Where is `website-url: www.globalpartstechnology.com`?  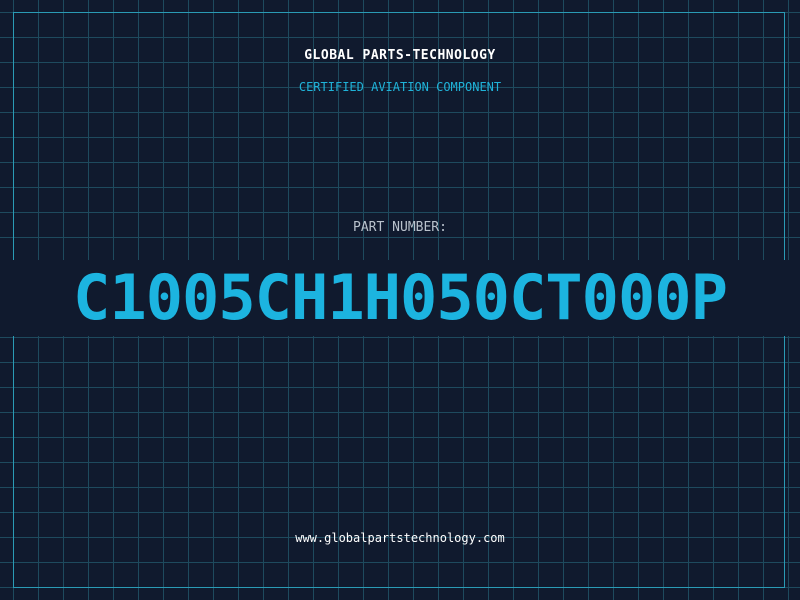 website-url: www.globalpartstechnology.com is located at coordinates (400, 538).